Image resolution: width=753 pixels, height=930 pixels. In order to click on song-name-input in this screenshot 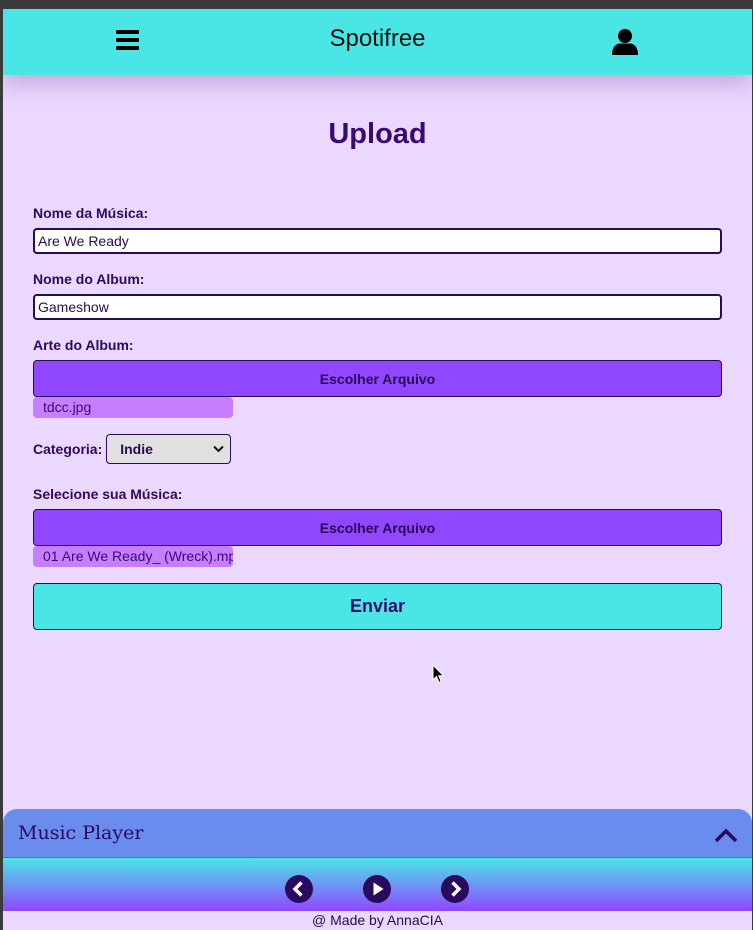, I will do `click(377, 241)`.